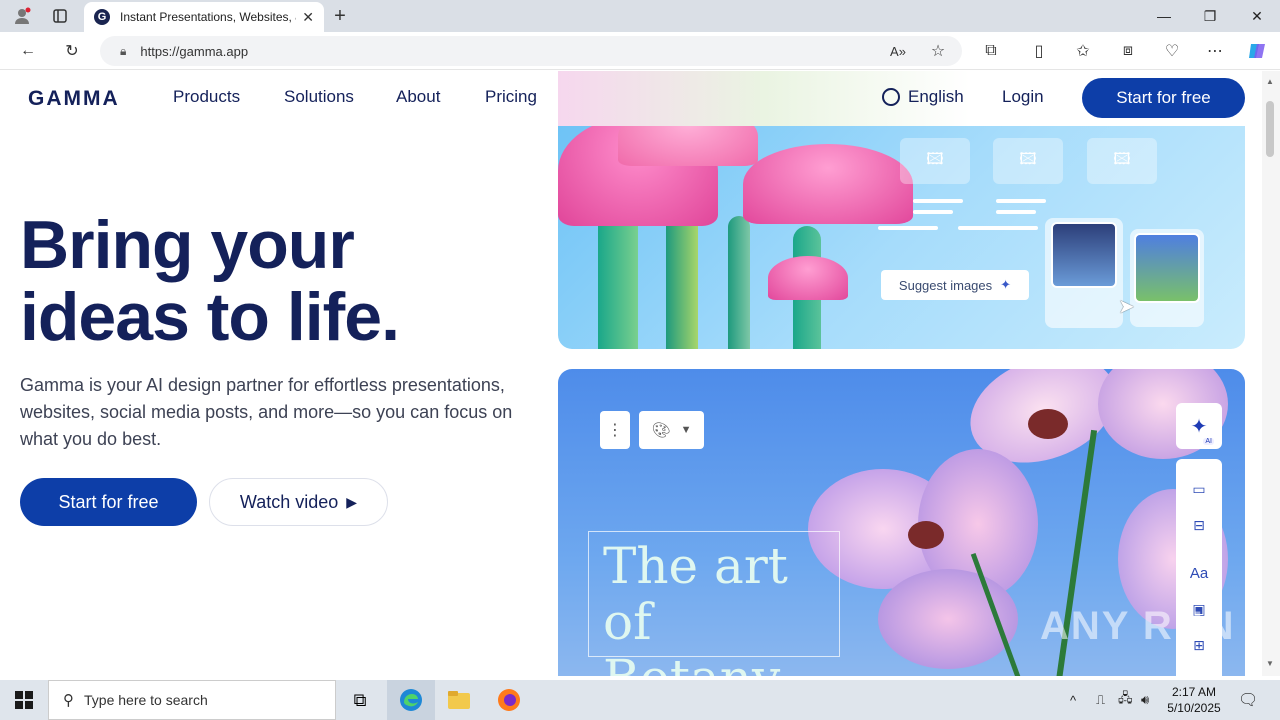 Image resolution: width=1280 pixels, height=720 pixels. Describe the element at coordinates (1257, 51) in the screenshot. I see `copilot-icon` at that location.